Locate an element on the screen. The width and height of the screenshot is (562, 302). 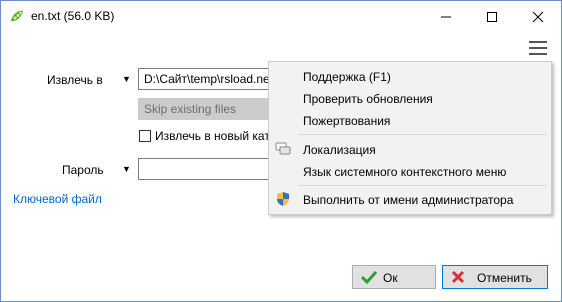
hamburger-menu-icon is located at coordinates (538, 48).